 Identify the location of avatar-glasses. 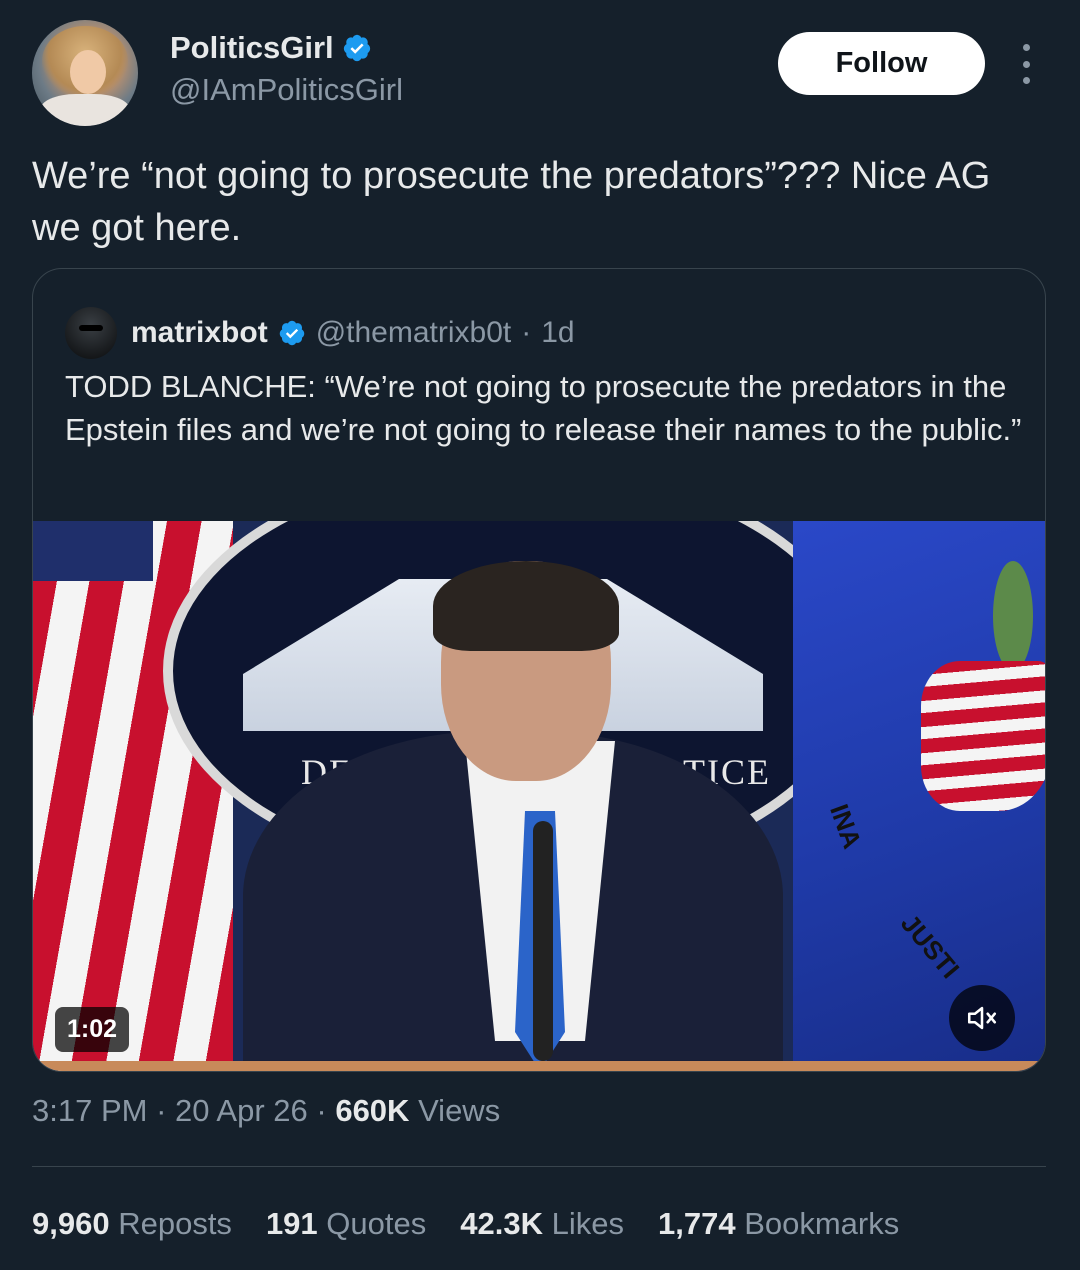
(91, 328).